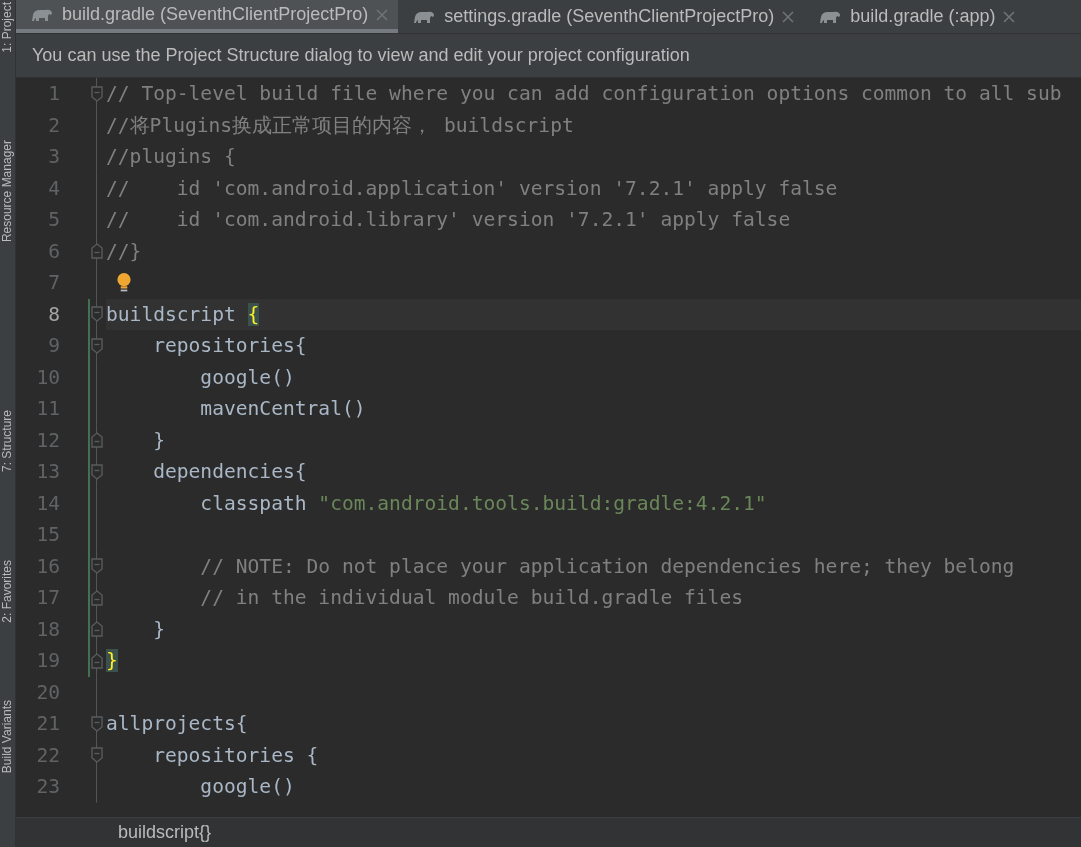  Describe the element at coordinates (7, 737) in the screenshot. I see `tool-window-tab: Build Variants` at that location.